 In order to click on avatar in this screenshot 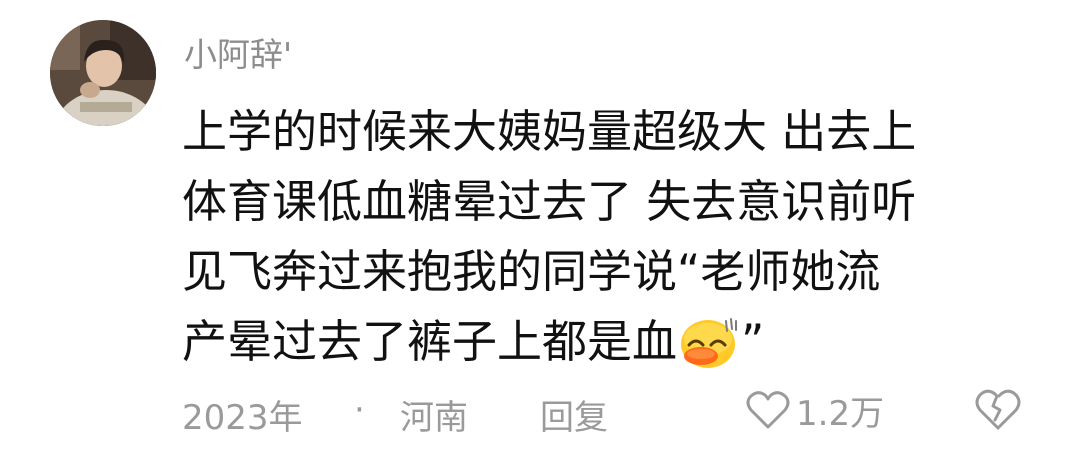, I will do `click(103, 73)`.